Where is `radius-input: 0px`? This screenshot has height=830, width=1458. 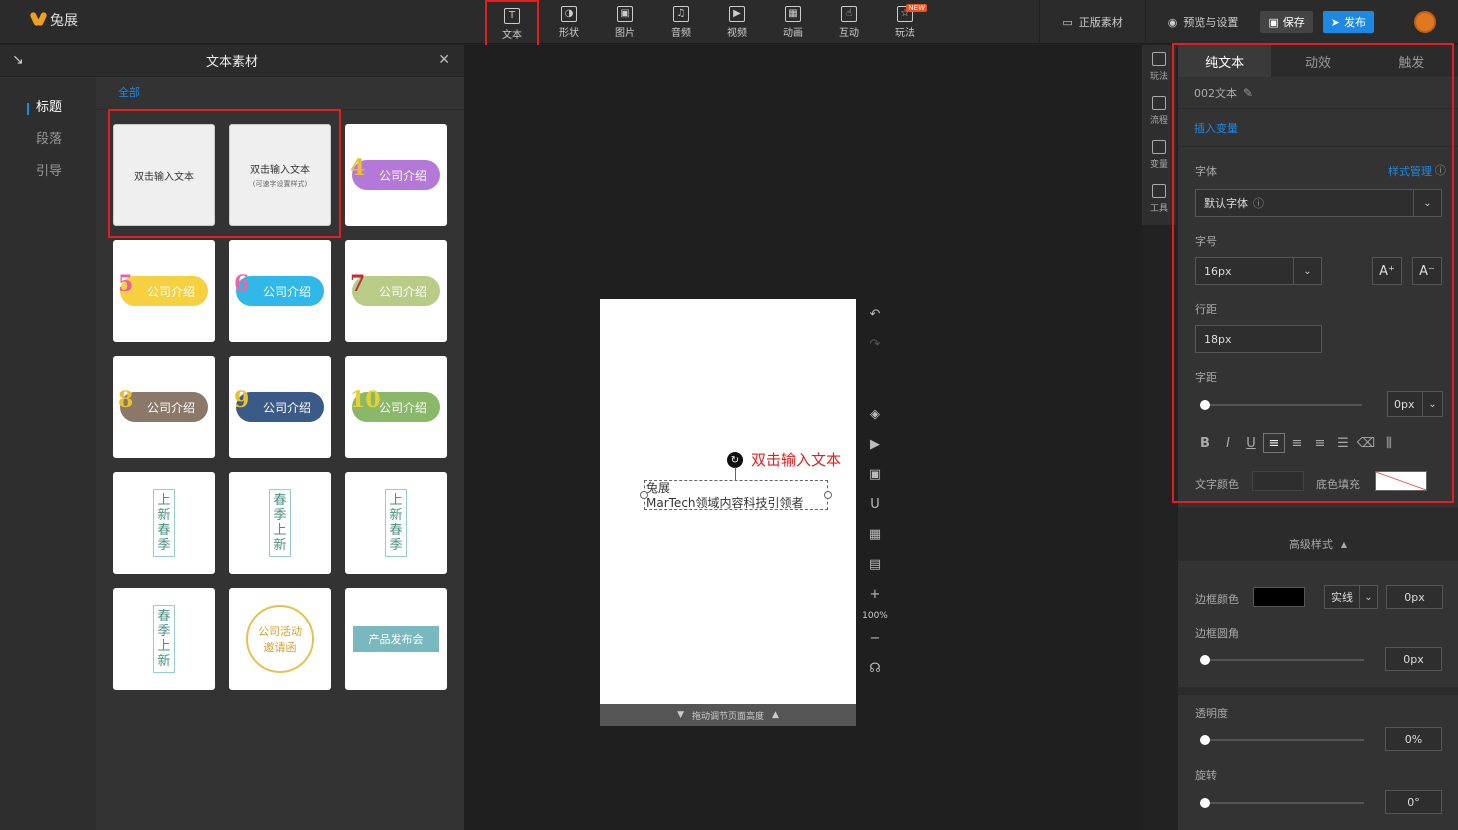
radius-input: 0px is located at coordinates (1413, 659).